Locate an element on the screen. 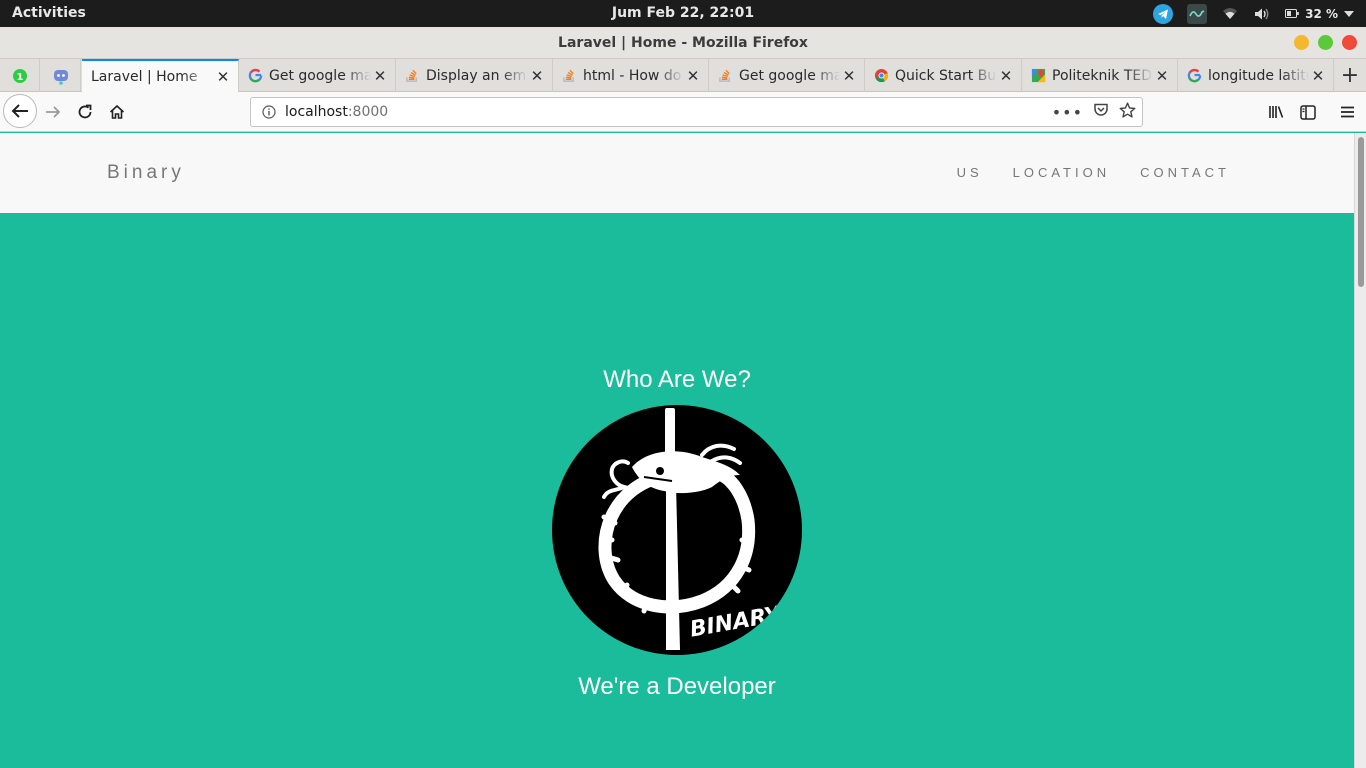 The height and width of the screenshot is (768, 1366). navigation-toolbar: localhost:8000 ••• is located at coordinates (683, 112).